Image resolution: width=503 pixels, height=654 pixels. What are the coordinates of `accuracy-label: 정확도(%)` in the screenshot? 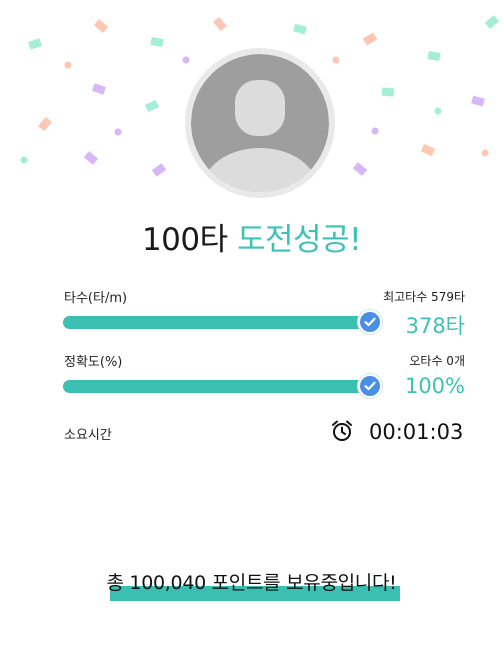 It's located at (93, 362).